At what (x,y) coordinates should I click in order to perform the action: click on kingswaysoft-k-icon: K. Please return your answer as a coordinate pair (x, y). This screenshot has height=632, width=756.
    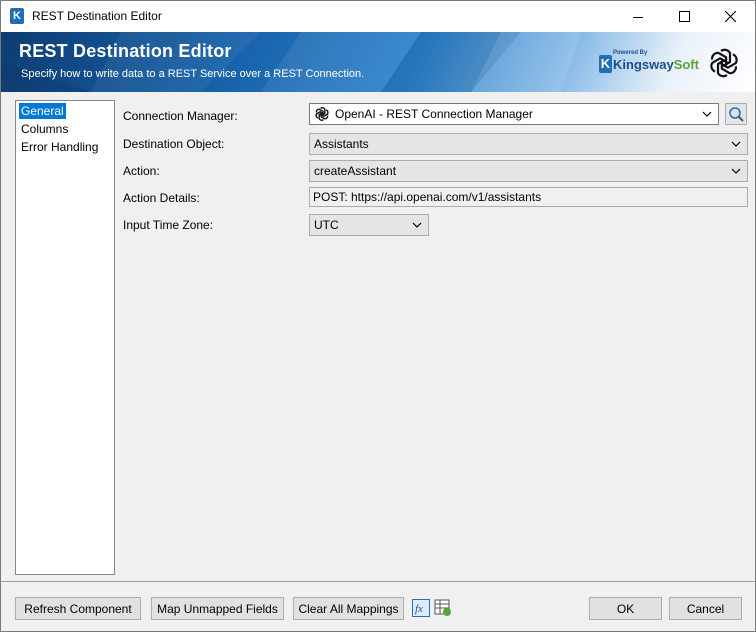
    Looking at the image, I should click on (17, 16).